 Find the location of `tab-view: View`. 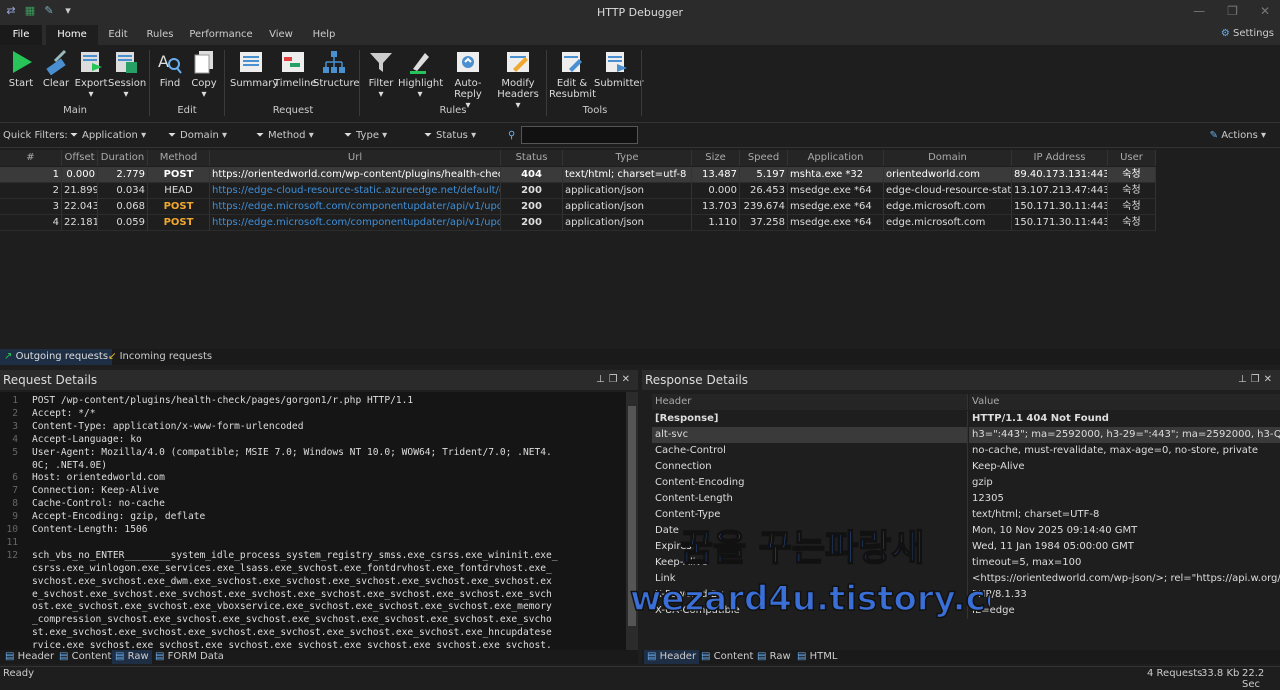

tab-view: View is located at coordinates (281, 35).